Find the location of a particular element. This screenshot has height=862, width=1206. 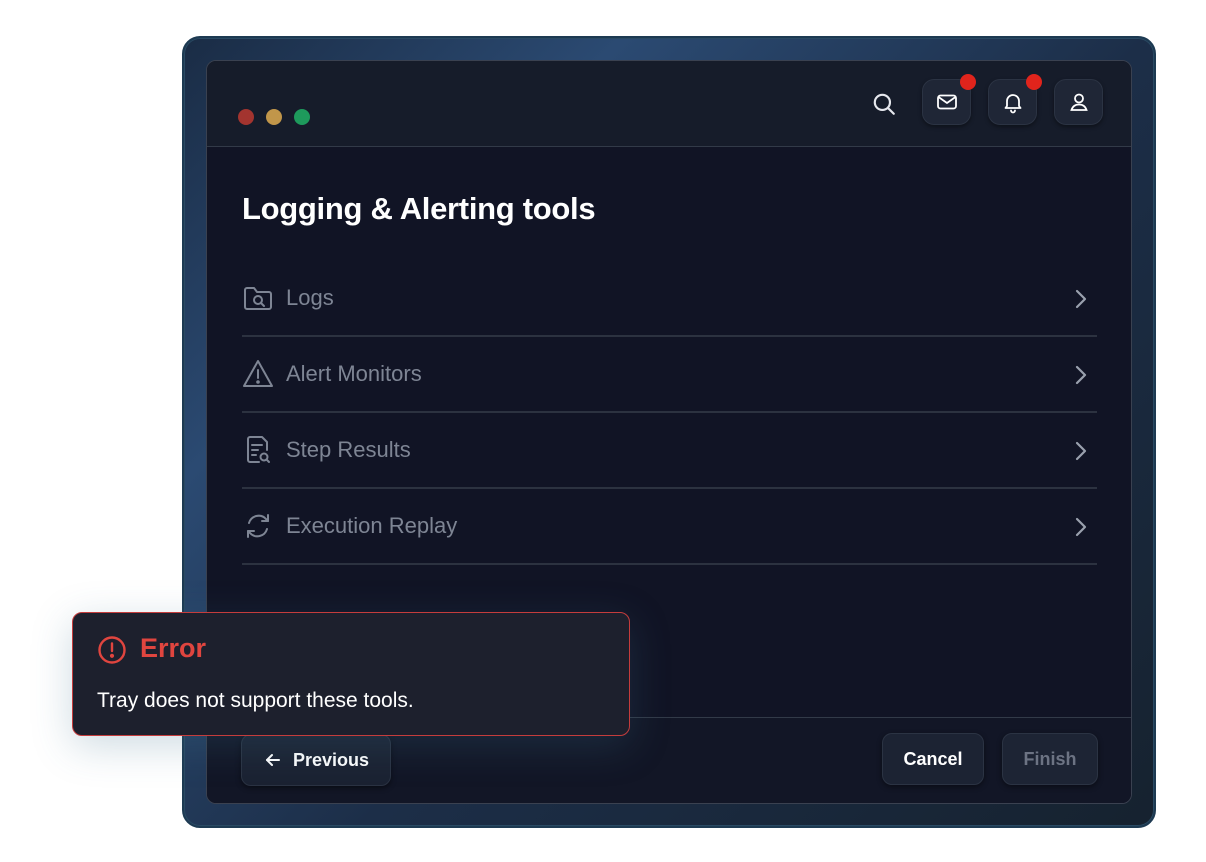

previous-label: Previous is located at coordinates (331, 759).